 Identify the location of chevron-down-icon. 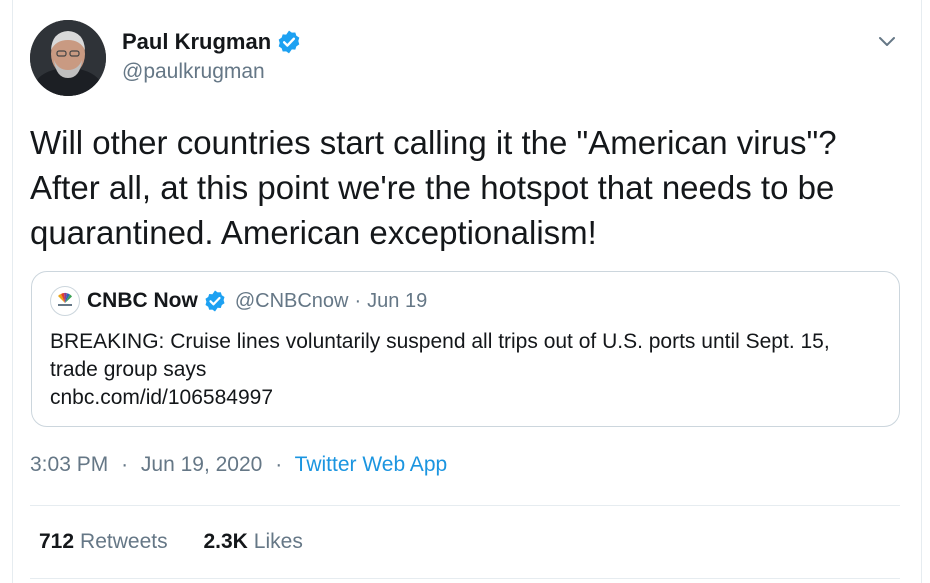
(887, 41).